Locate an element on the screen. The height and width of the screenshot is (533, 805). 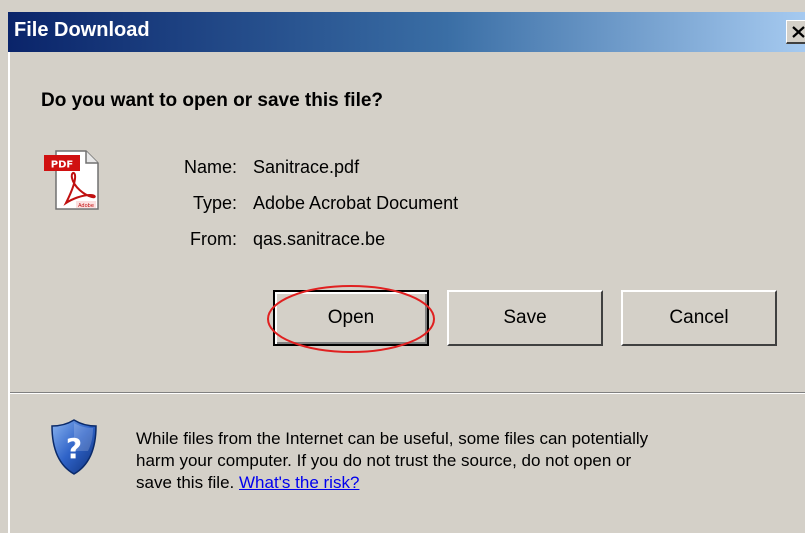
close-icon is located at coordinates (798, 32).